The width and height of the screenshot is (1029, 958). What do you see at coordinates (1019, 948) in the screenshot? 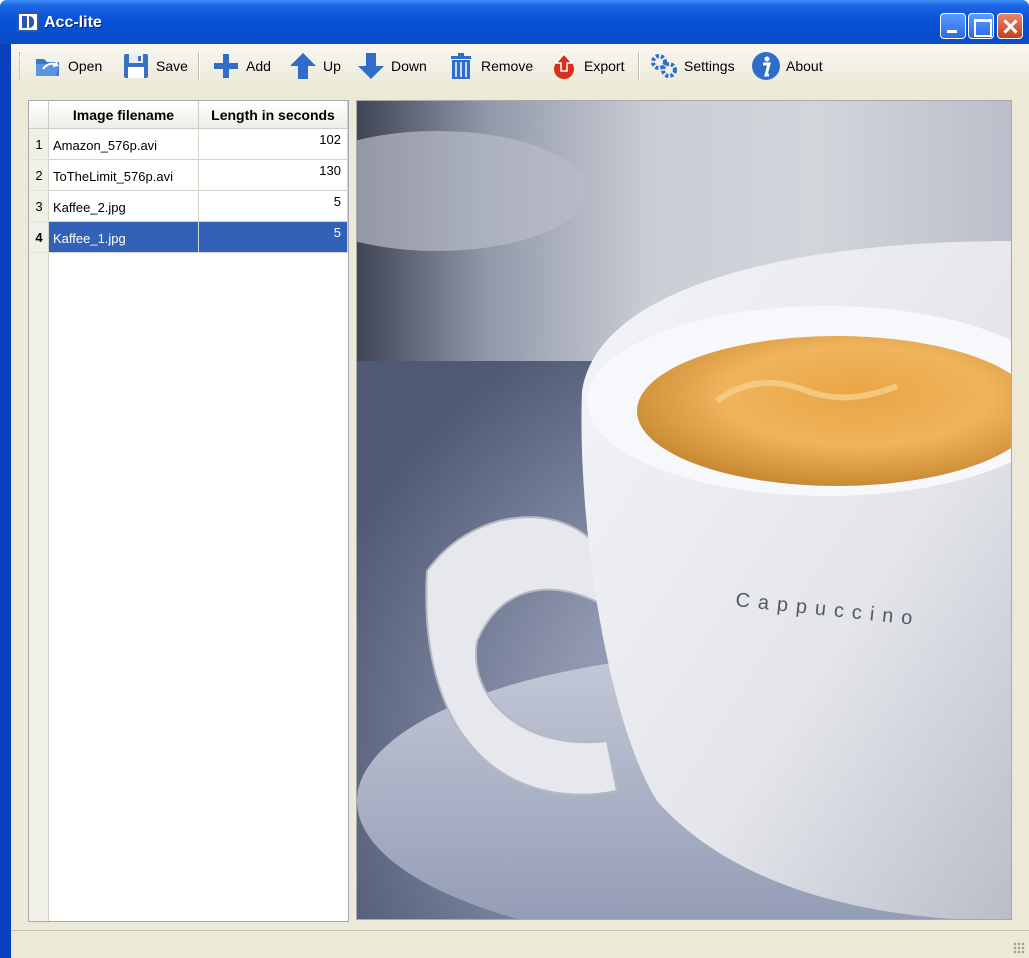
I see `resize-grip-icon` at bounding box center [1019, 948].